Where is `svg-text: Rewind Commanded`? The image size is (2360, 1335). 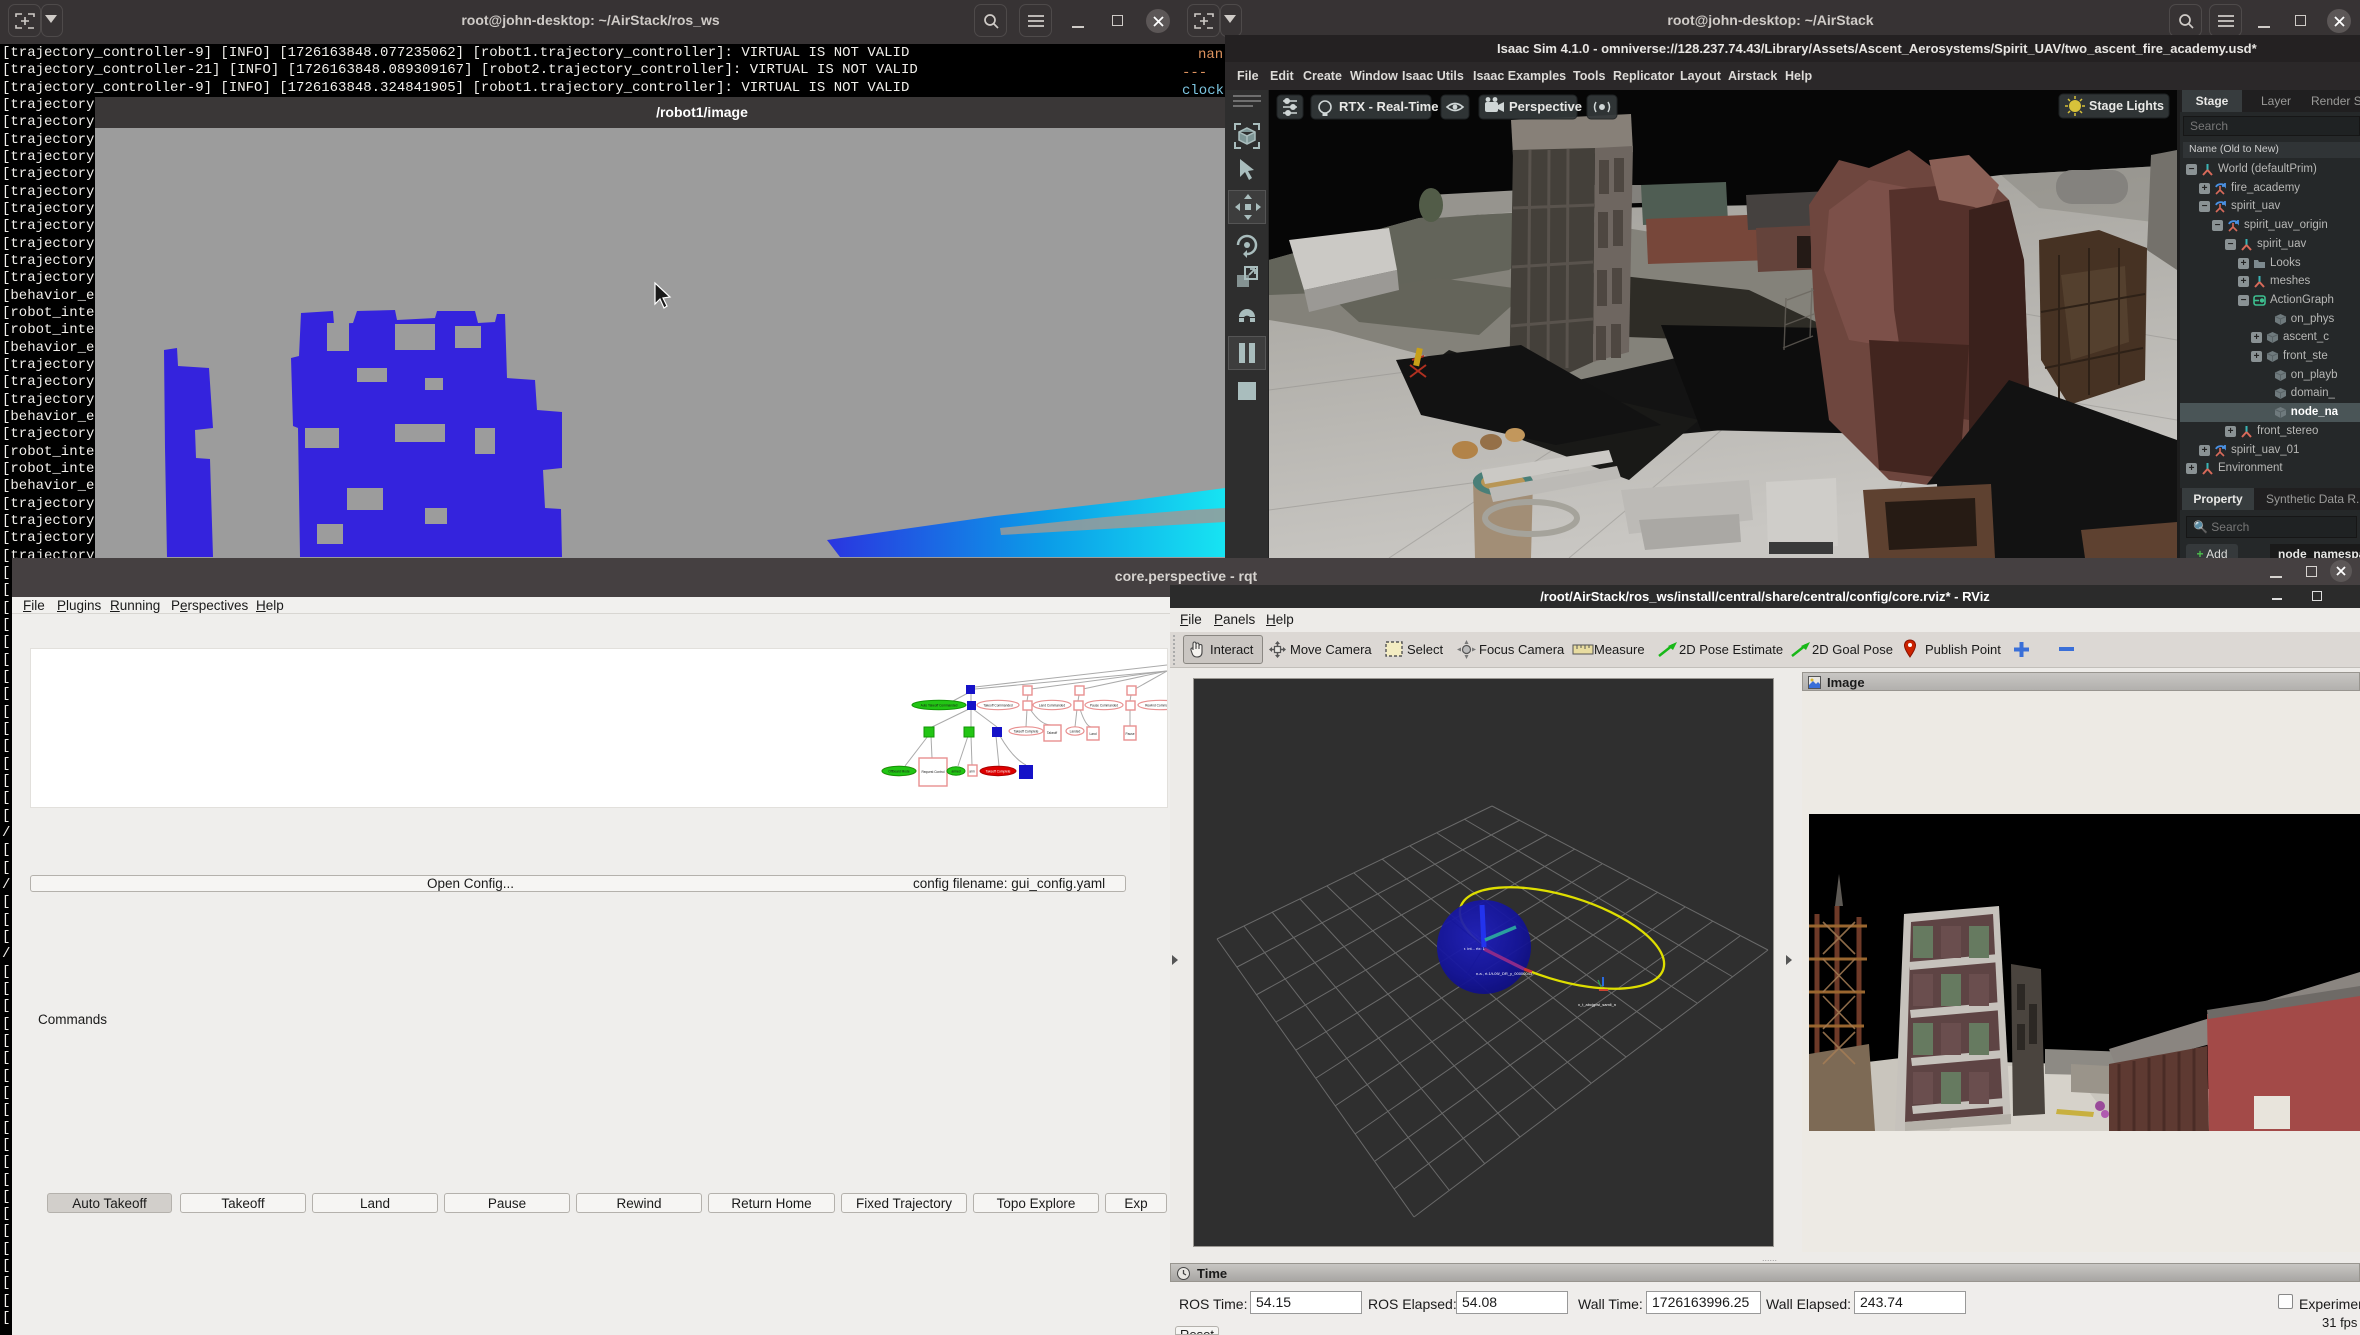 svg-text: Rewind Commanded is located at coordinates (1156, 705).